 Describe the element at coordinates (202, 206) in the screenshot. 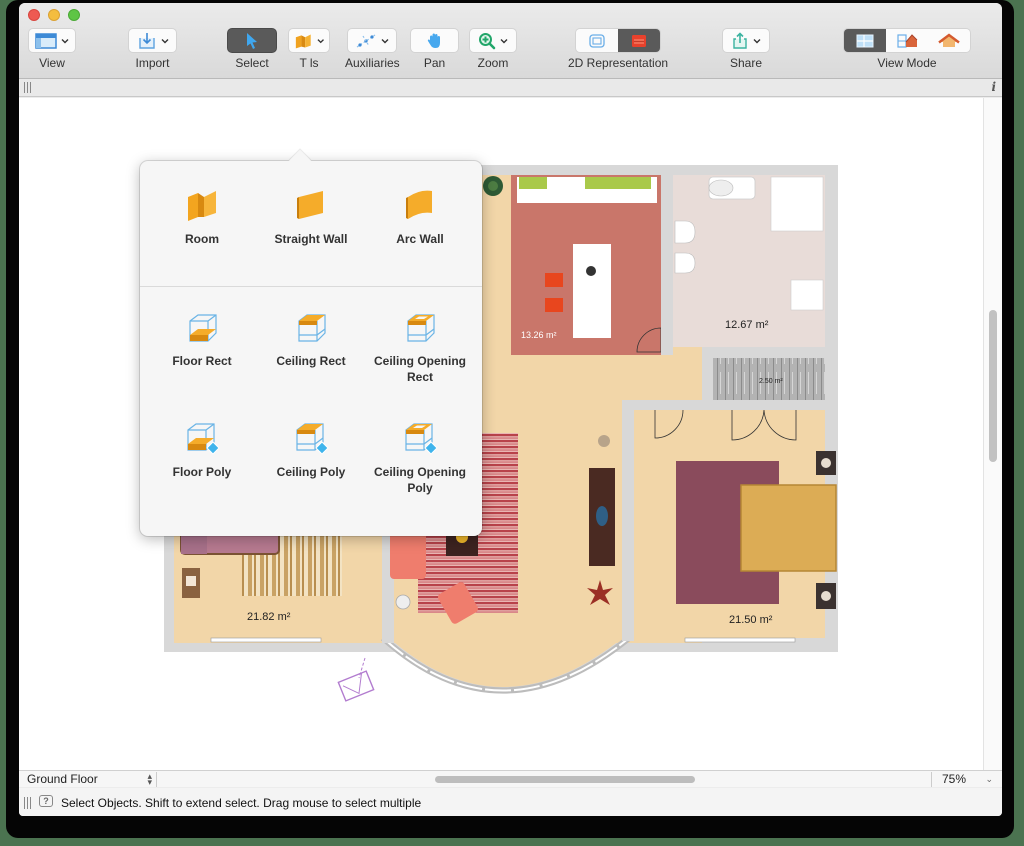

I see `room-icon` at that location.